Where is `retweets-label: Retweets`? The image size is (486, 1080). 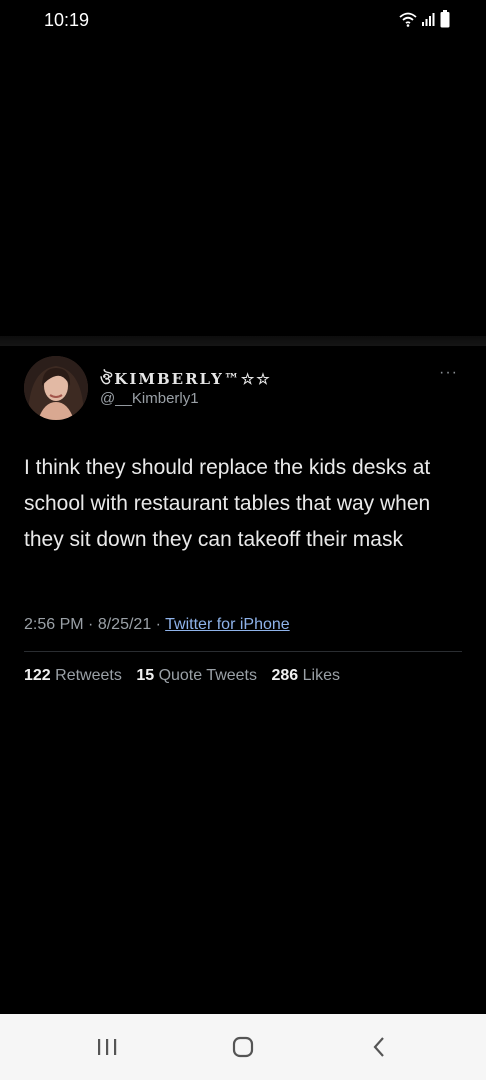
retweets-label: Retweets is located at coordinates (88, 675).